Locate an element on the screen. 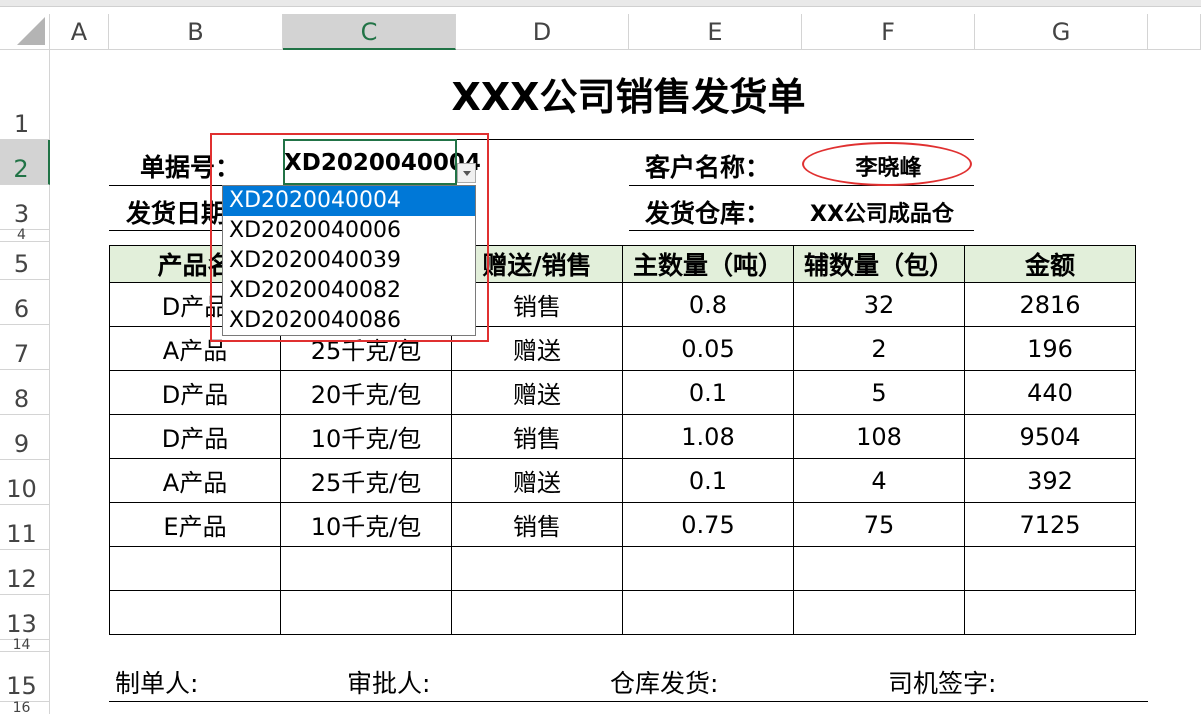 The width and height of the screenshot is (1201, 716). select-all-button is located at coordinates (25, 32).